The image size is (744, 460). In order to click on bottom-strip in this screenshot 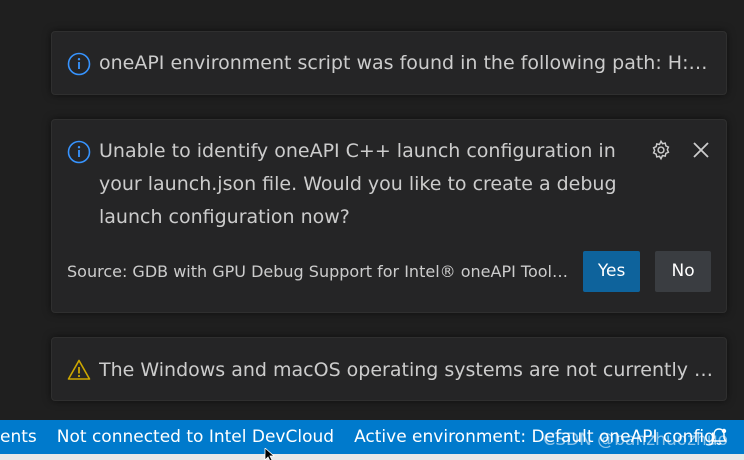, I will do `click(372, 457)`.